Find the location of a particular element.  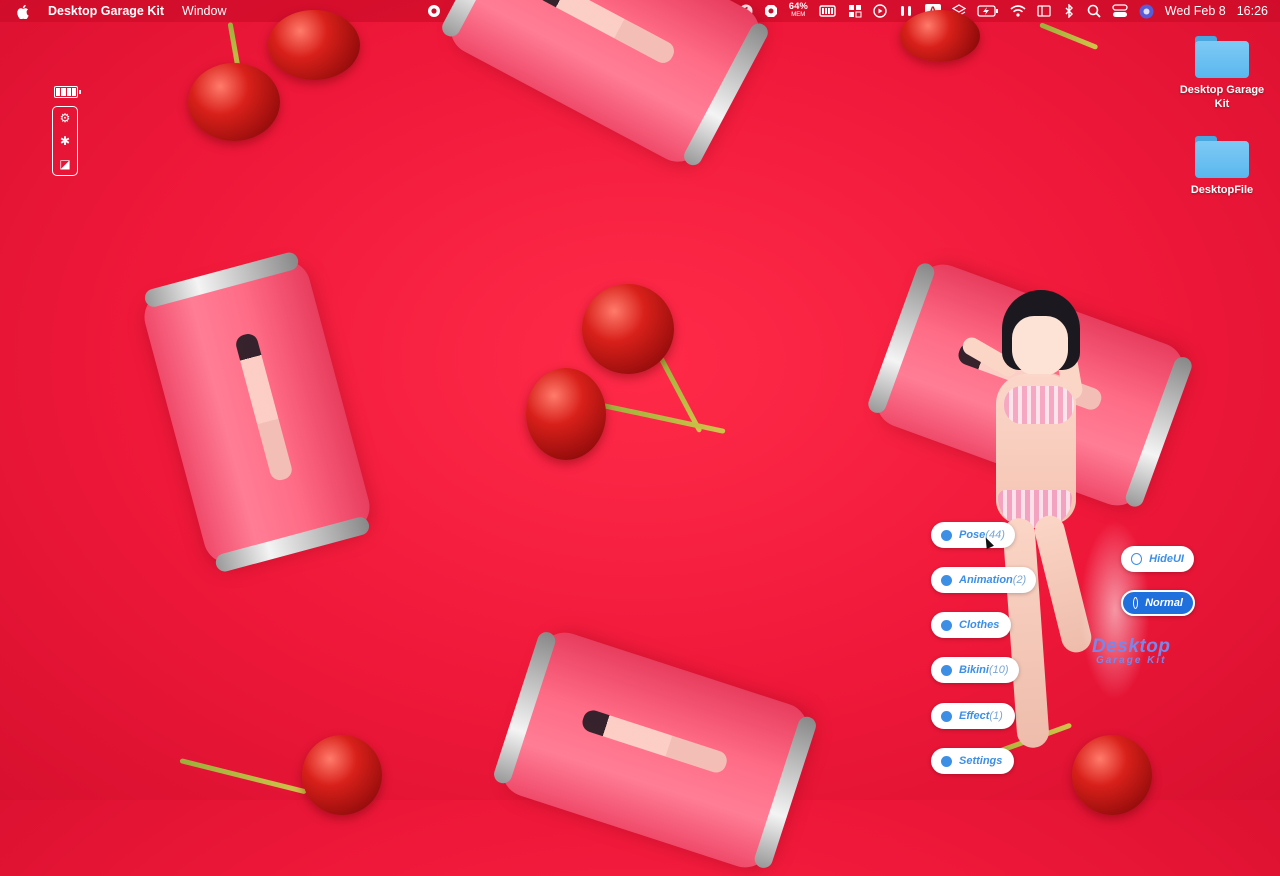

aperture-icon: ✱ is located at coordinates (65, 141).